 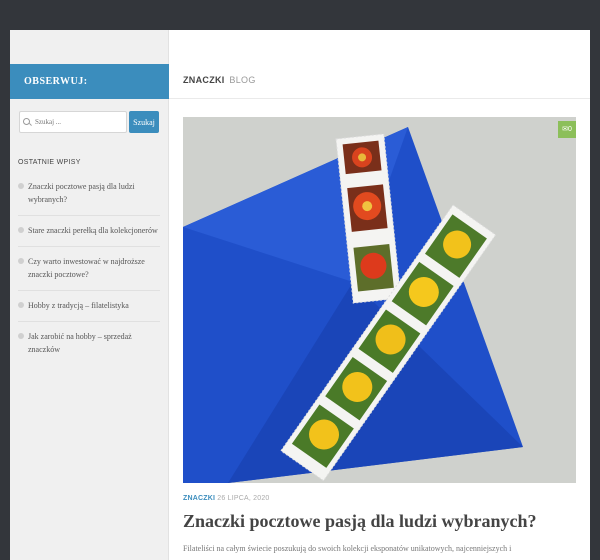 What do you see at coordinates (27, 122) in the screenshot?
I see `search-icon` at bounding box center [27, 122].